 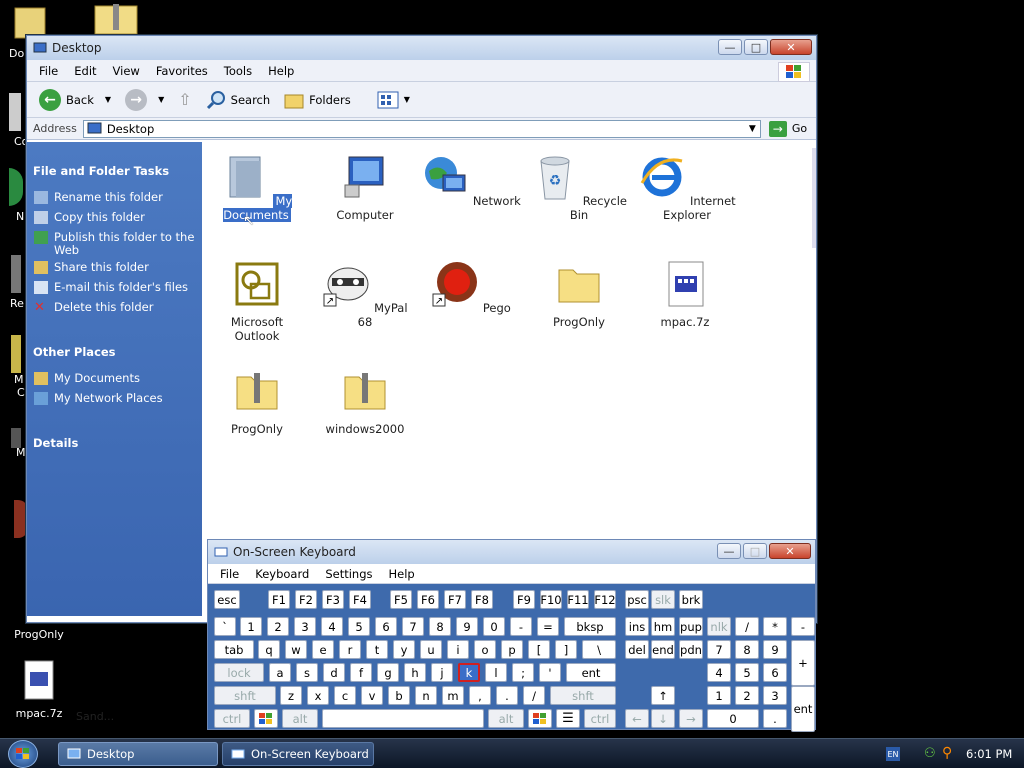 What do you see at coordinates (600, 718) in the screenshot?
I see `key-ctrl: ctrl` at bounding box center [600, 718].